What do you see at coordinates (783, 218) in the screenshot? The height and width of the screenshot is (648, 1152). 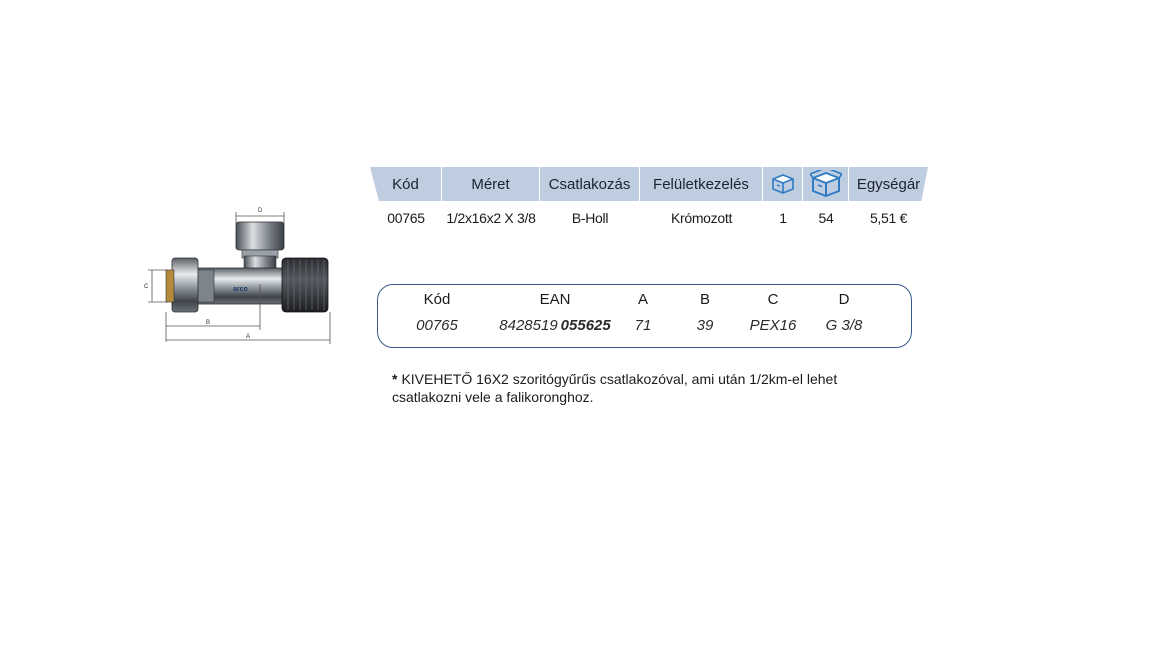 I see `cell-small-pack: 1` at bounding box center [783, 218].